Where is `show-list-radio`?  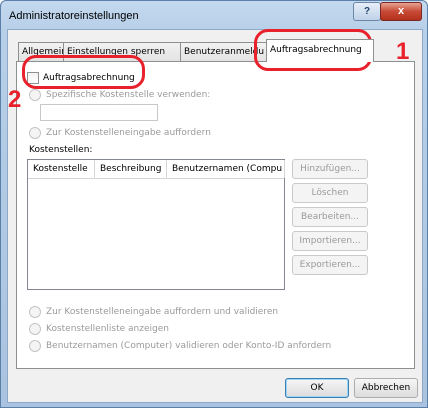 show-list-radio is located at coordinates (35, 329).